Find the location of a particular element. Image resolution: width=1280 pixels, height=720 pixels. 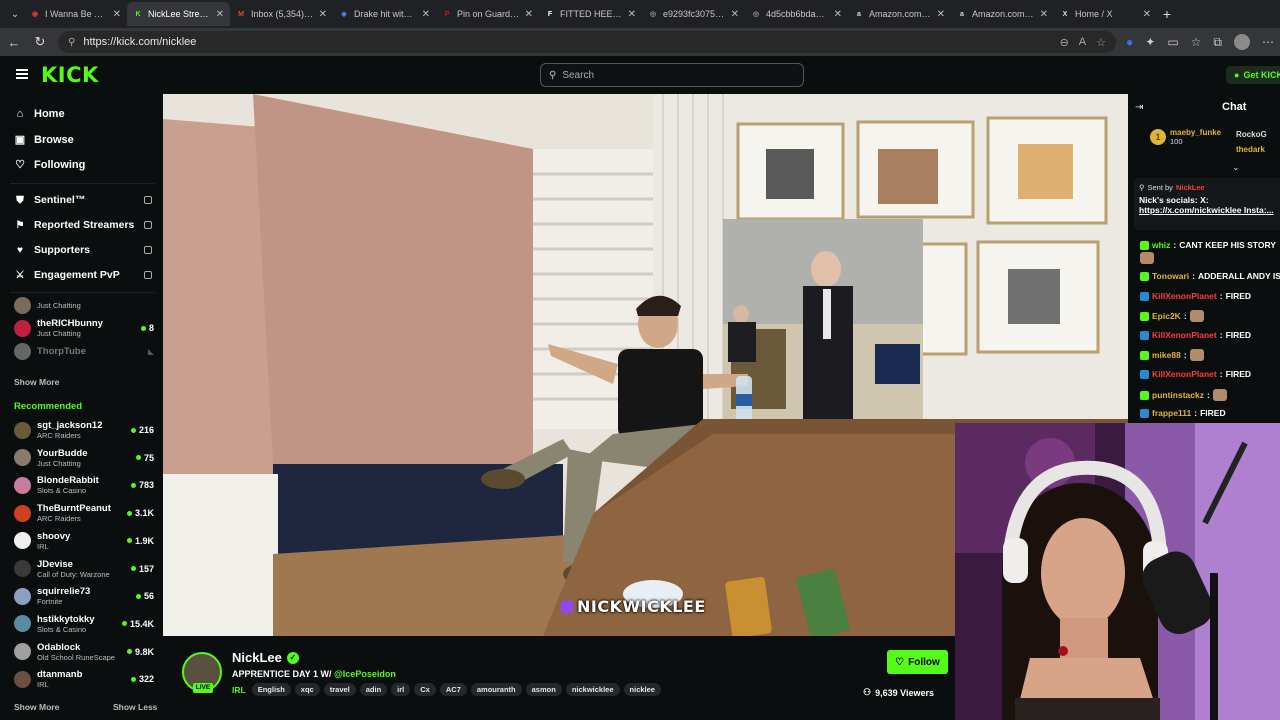

profile-avatar is located at coordinates (1242, 42).